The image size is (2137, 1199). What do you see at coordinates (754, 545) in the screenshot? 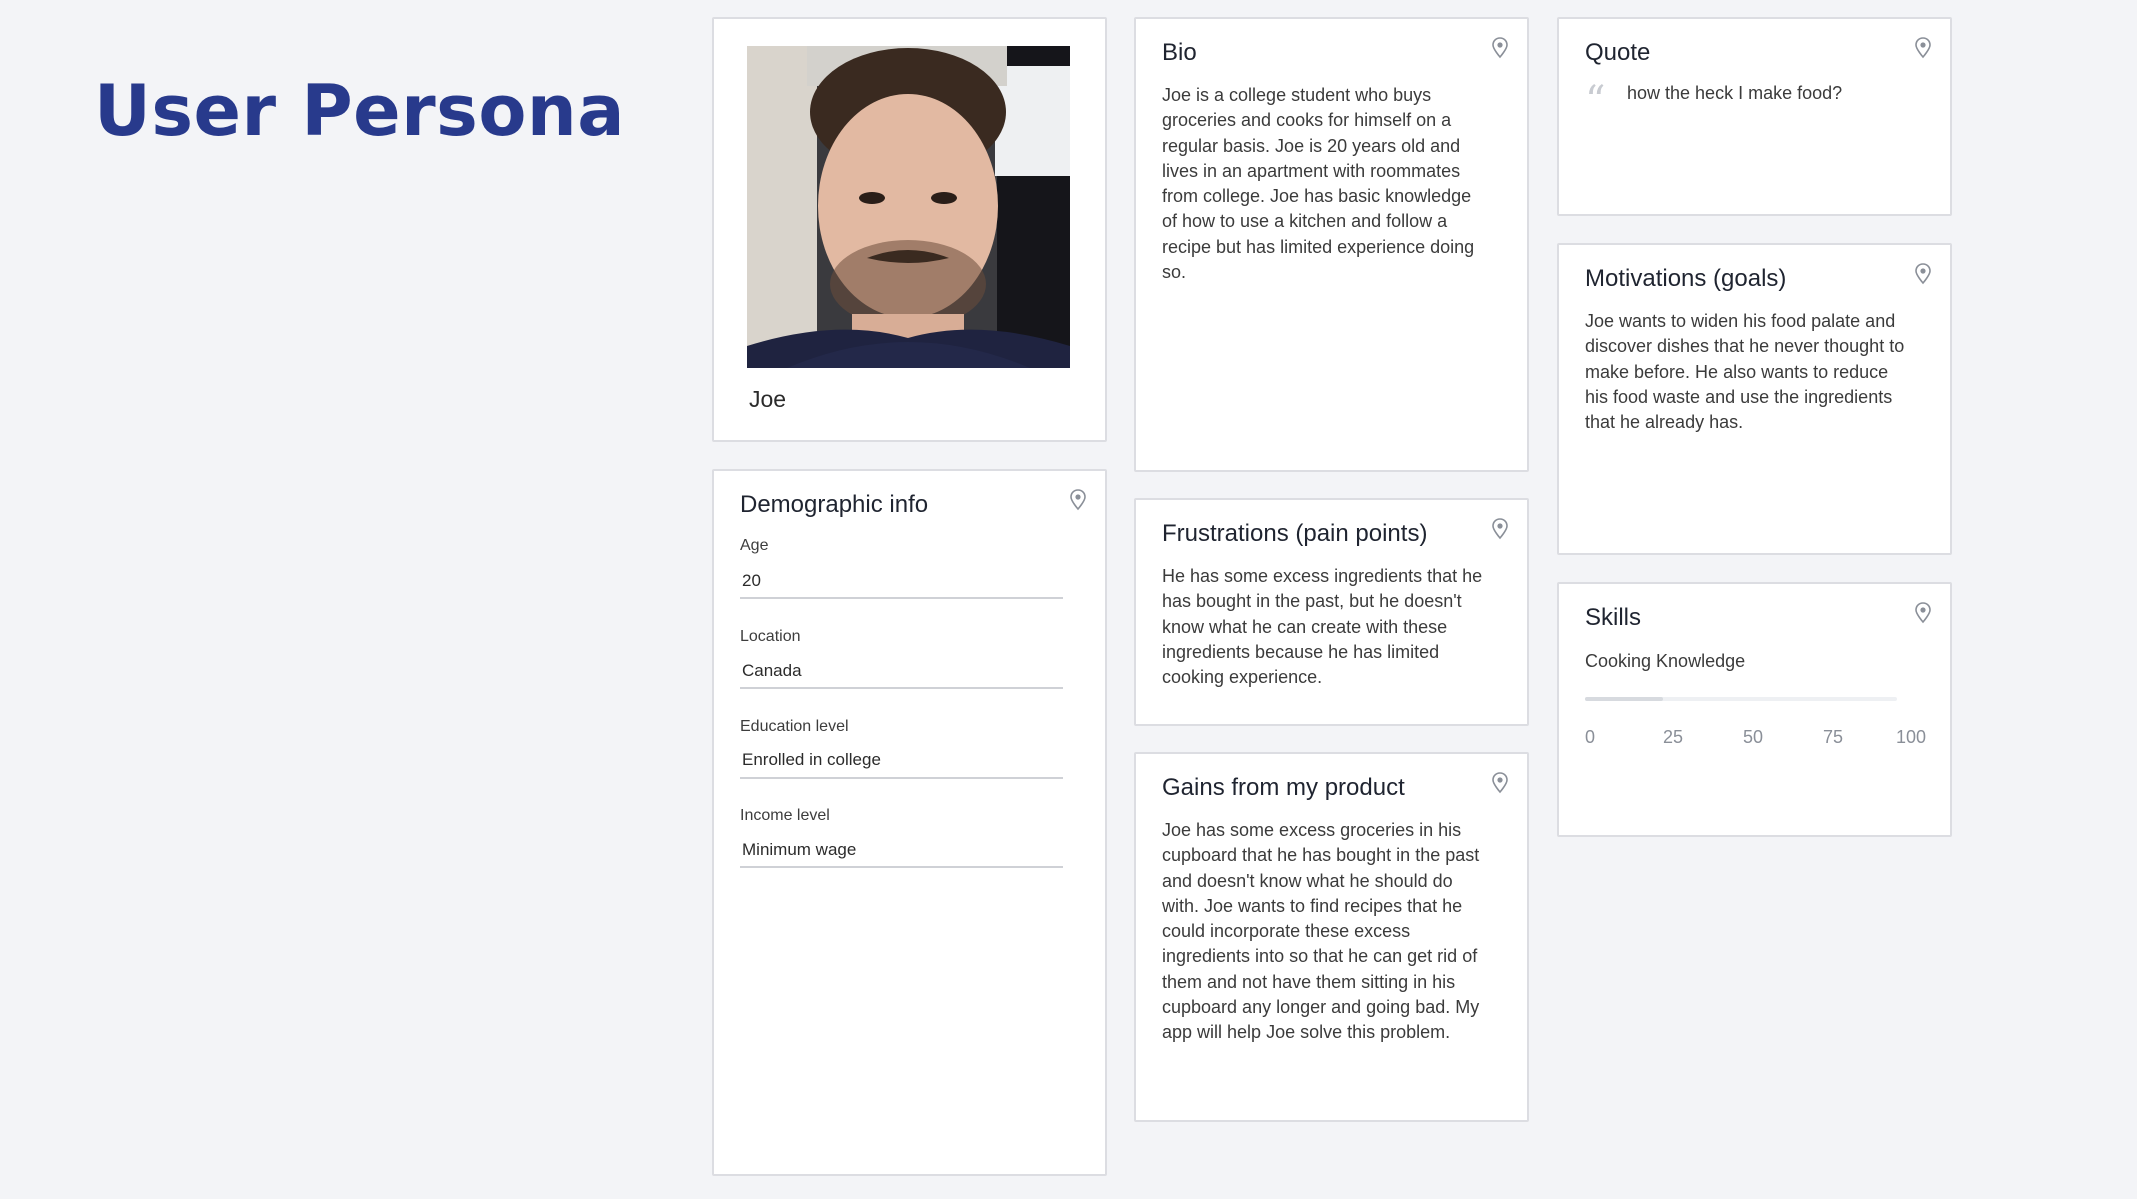
I see `age-label: Age` at bounding box center [754, 545].